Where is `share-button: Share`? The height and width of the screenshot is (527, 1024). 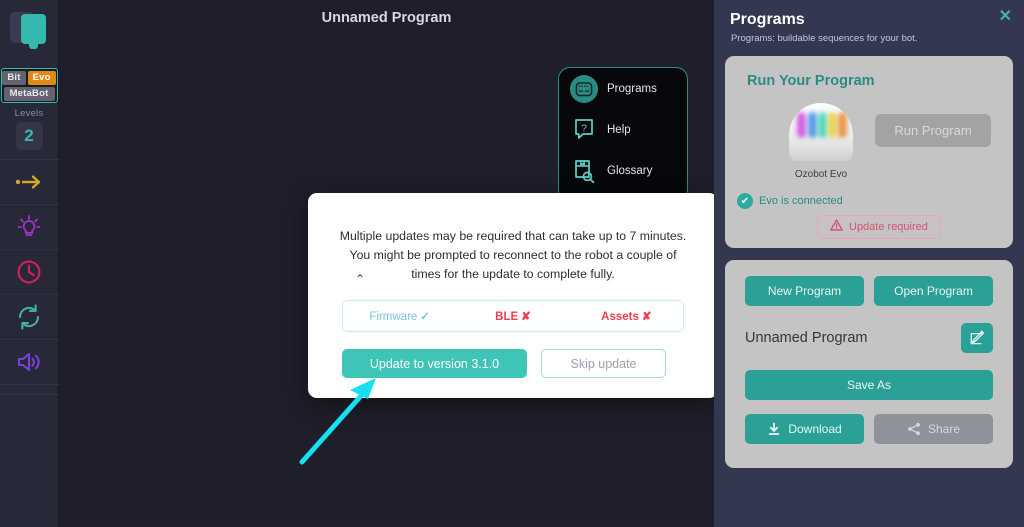 share-button: Share is located at coordinates (933, 429).